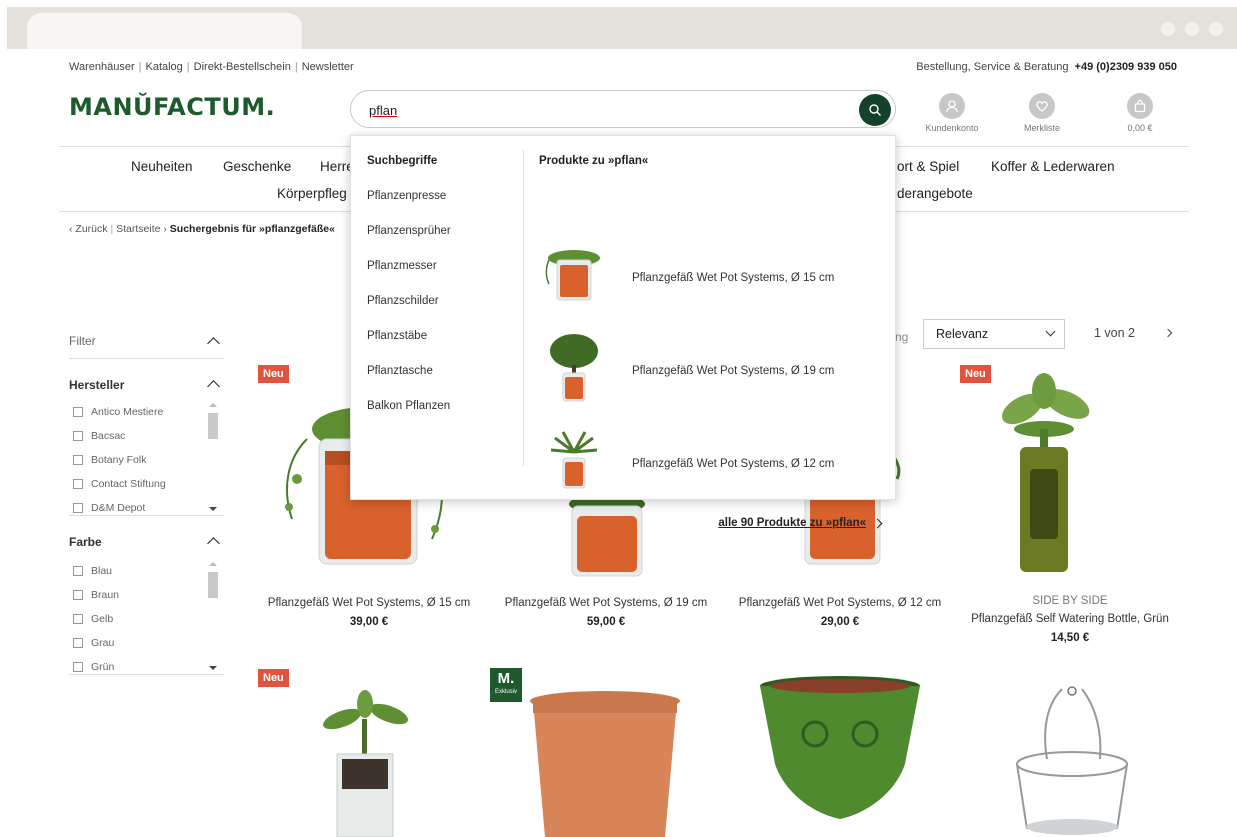  I want to click on filter-option: Blau, so click(92, 571).